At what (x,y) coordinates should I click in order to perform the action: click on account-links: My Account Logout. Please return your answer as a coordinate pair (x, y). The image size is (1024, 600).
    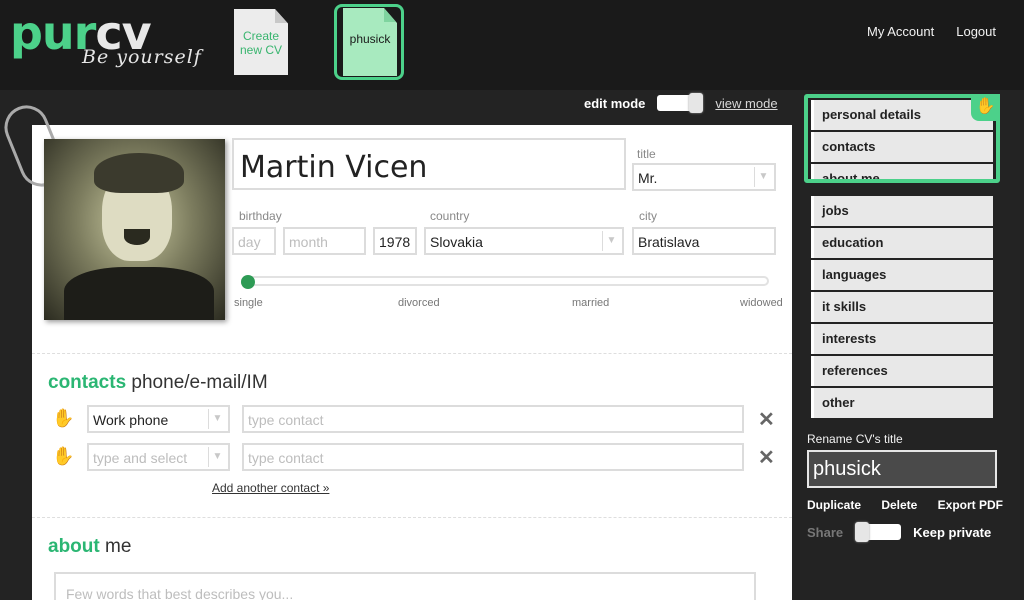
    Looking at the image, I should click on (931, 31).